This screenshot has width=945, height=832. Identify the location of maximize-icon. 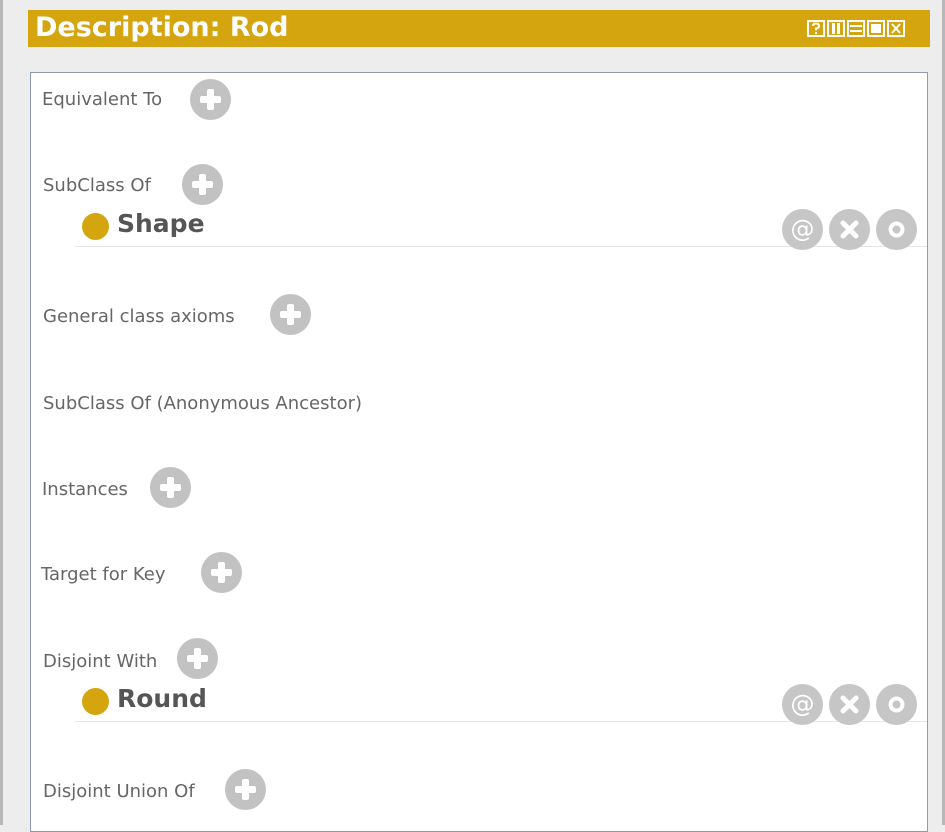
(876, 28).